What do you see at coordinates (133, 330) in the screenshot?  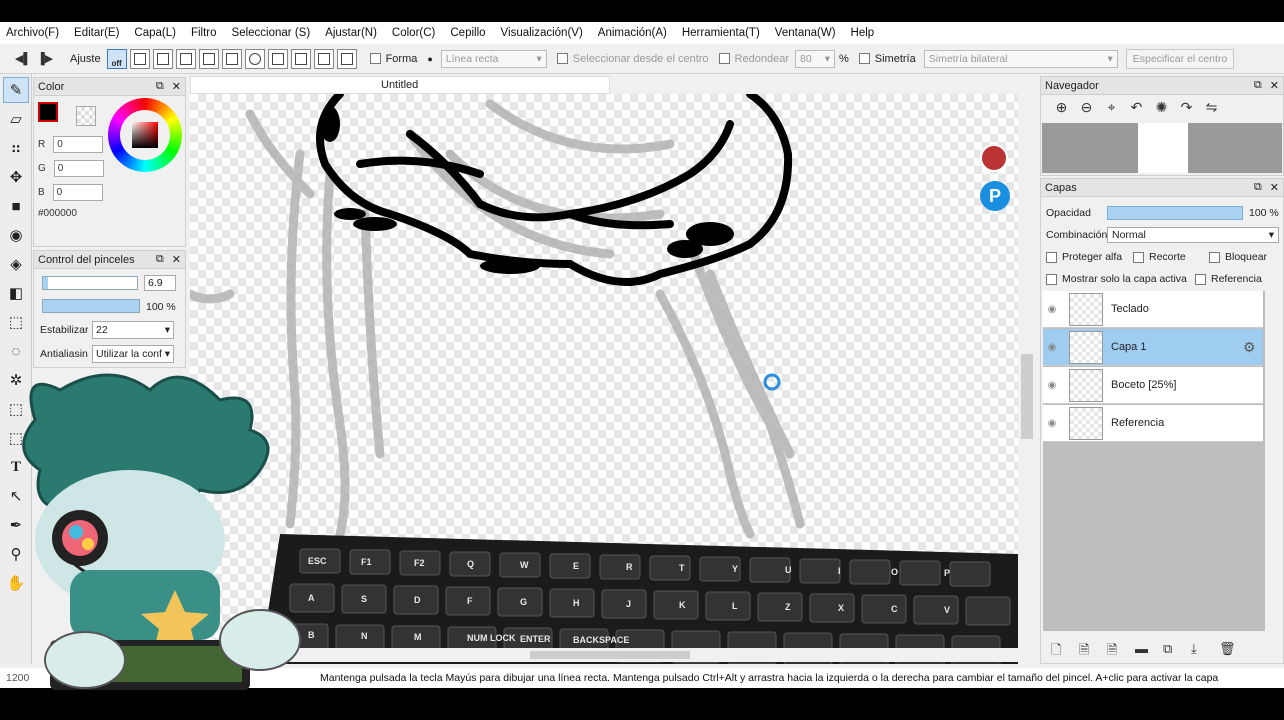 I see `stabilizer-select: 22 ▾` at bounding box center [133, 330].